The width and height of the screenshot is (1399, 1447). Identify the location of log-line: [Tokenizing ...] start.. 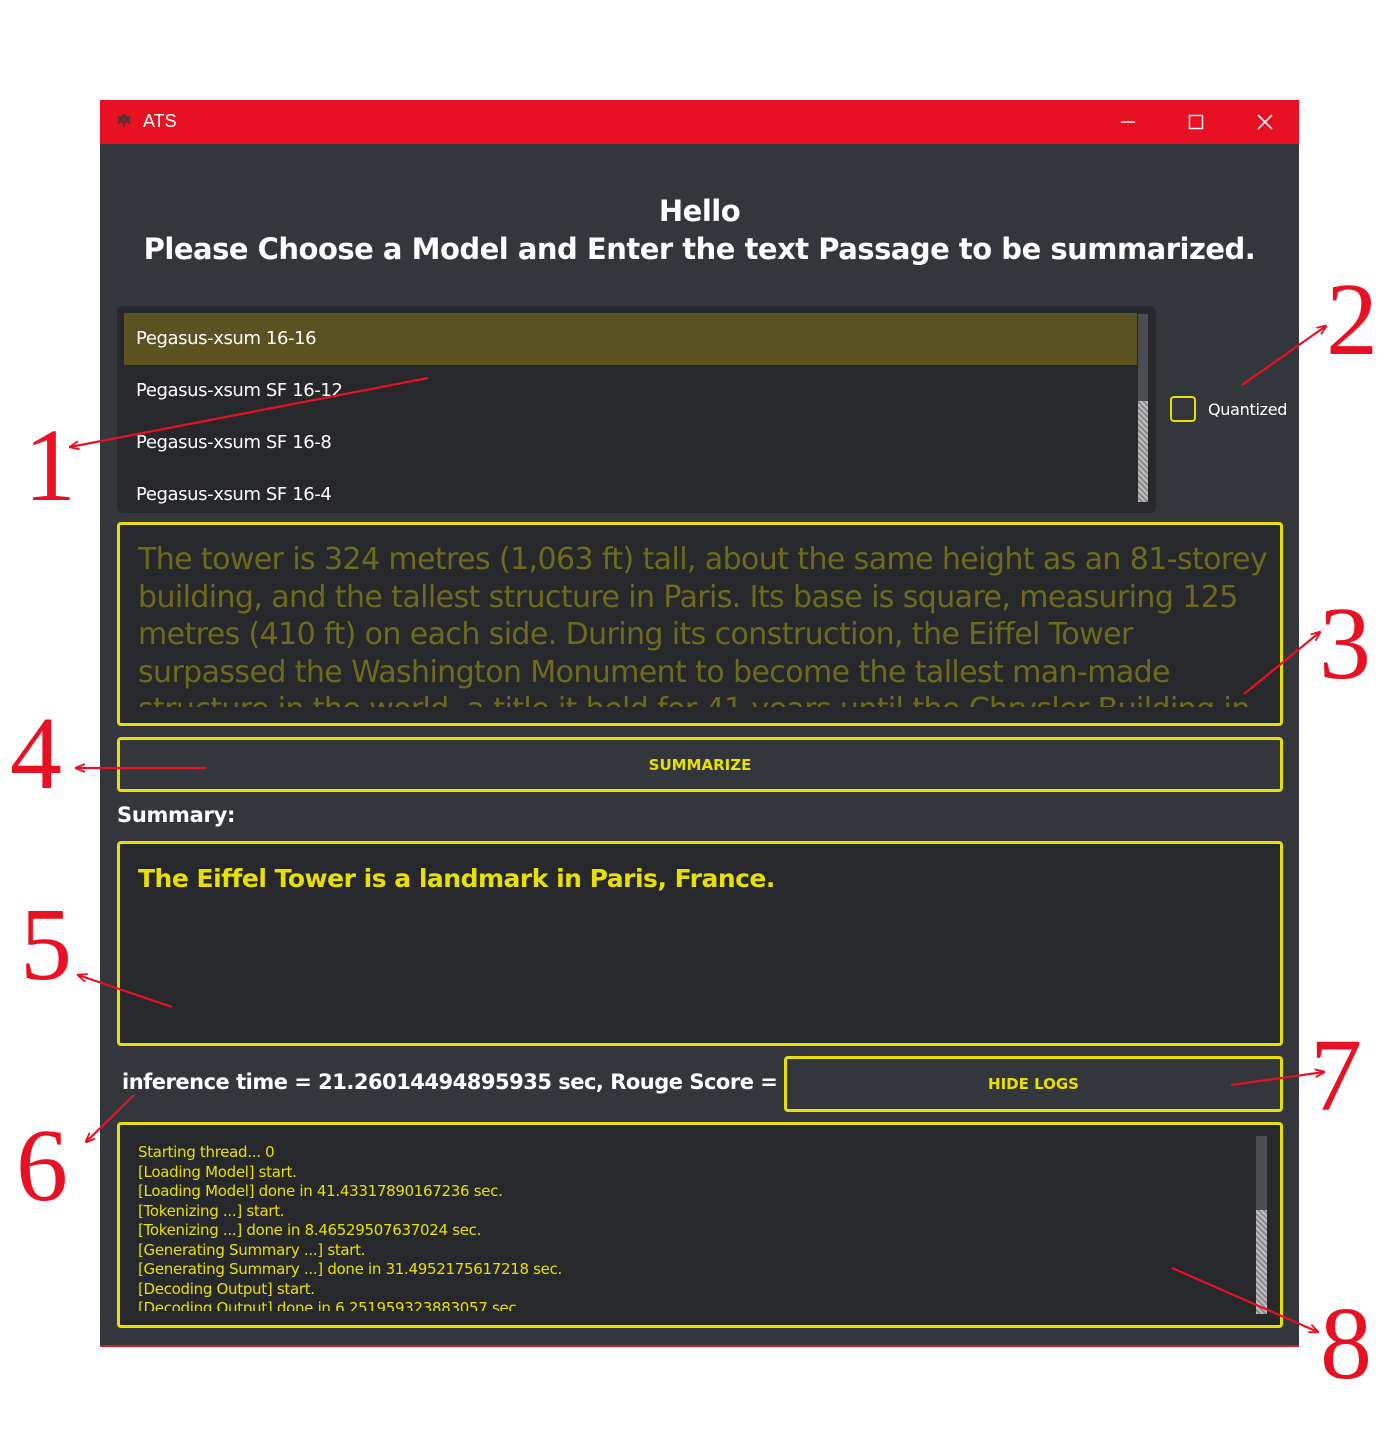
(211, 1210).